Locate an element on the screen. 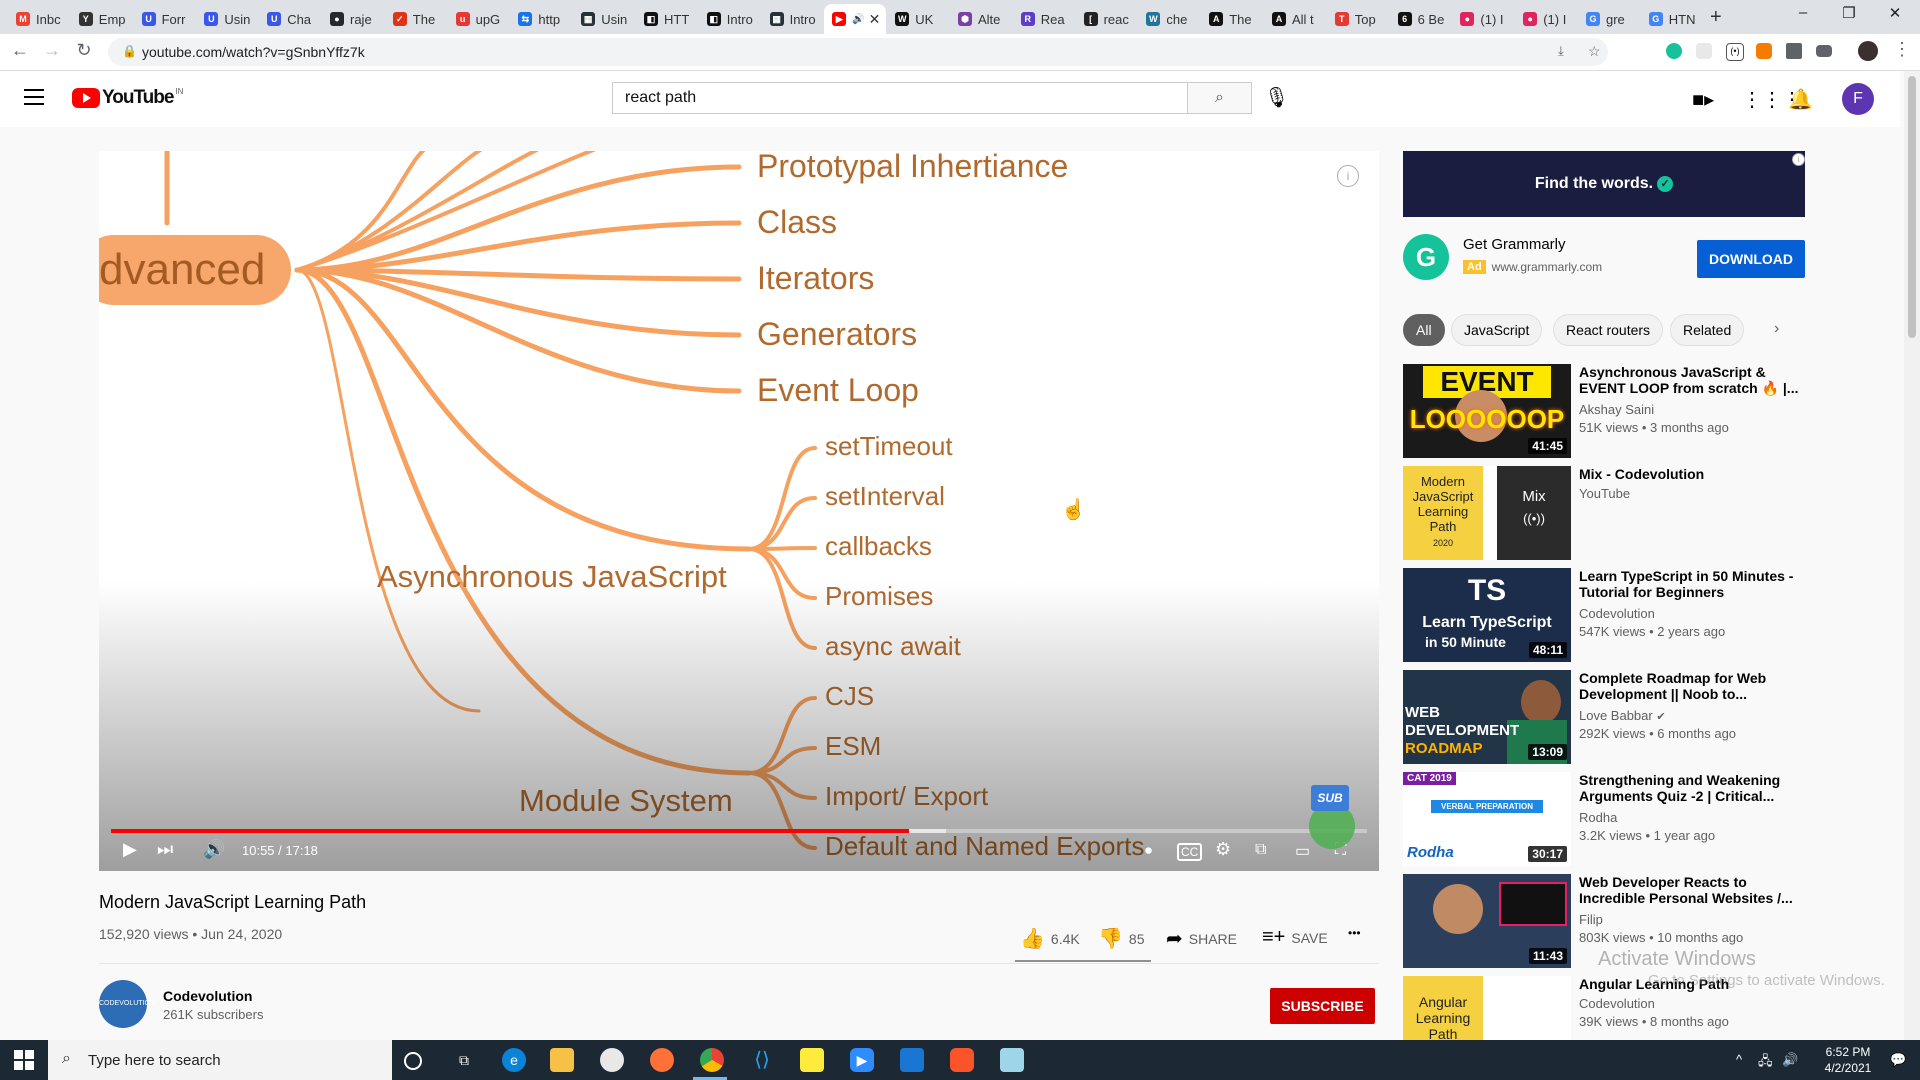 This screenshot has width=1920, height=1080. action-center-icon: 💬 is located at coordinates (1898, 1060).